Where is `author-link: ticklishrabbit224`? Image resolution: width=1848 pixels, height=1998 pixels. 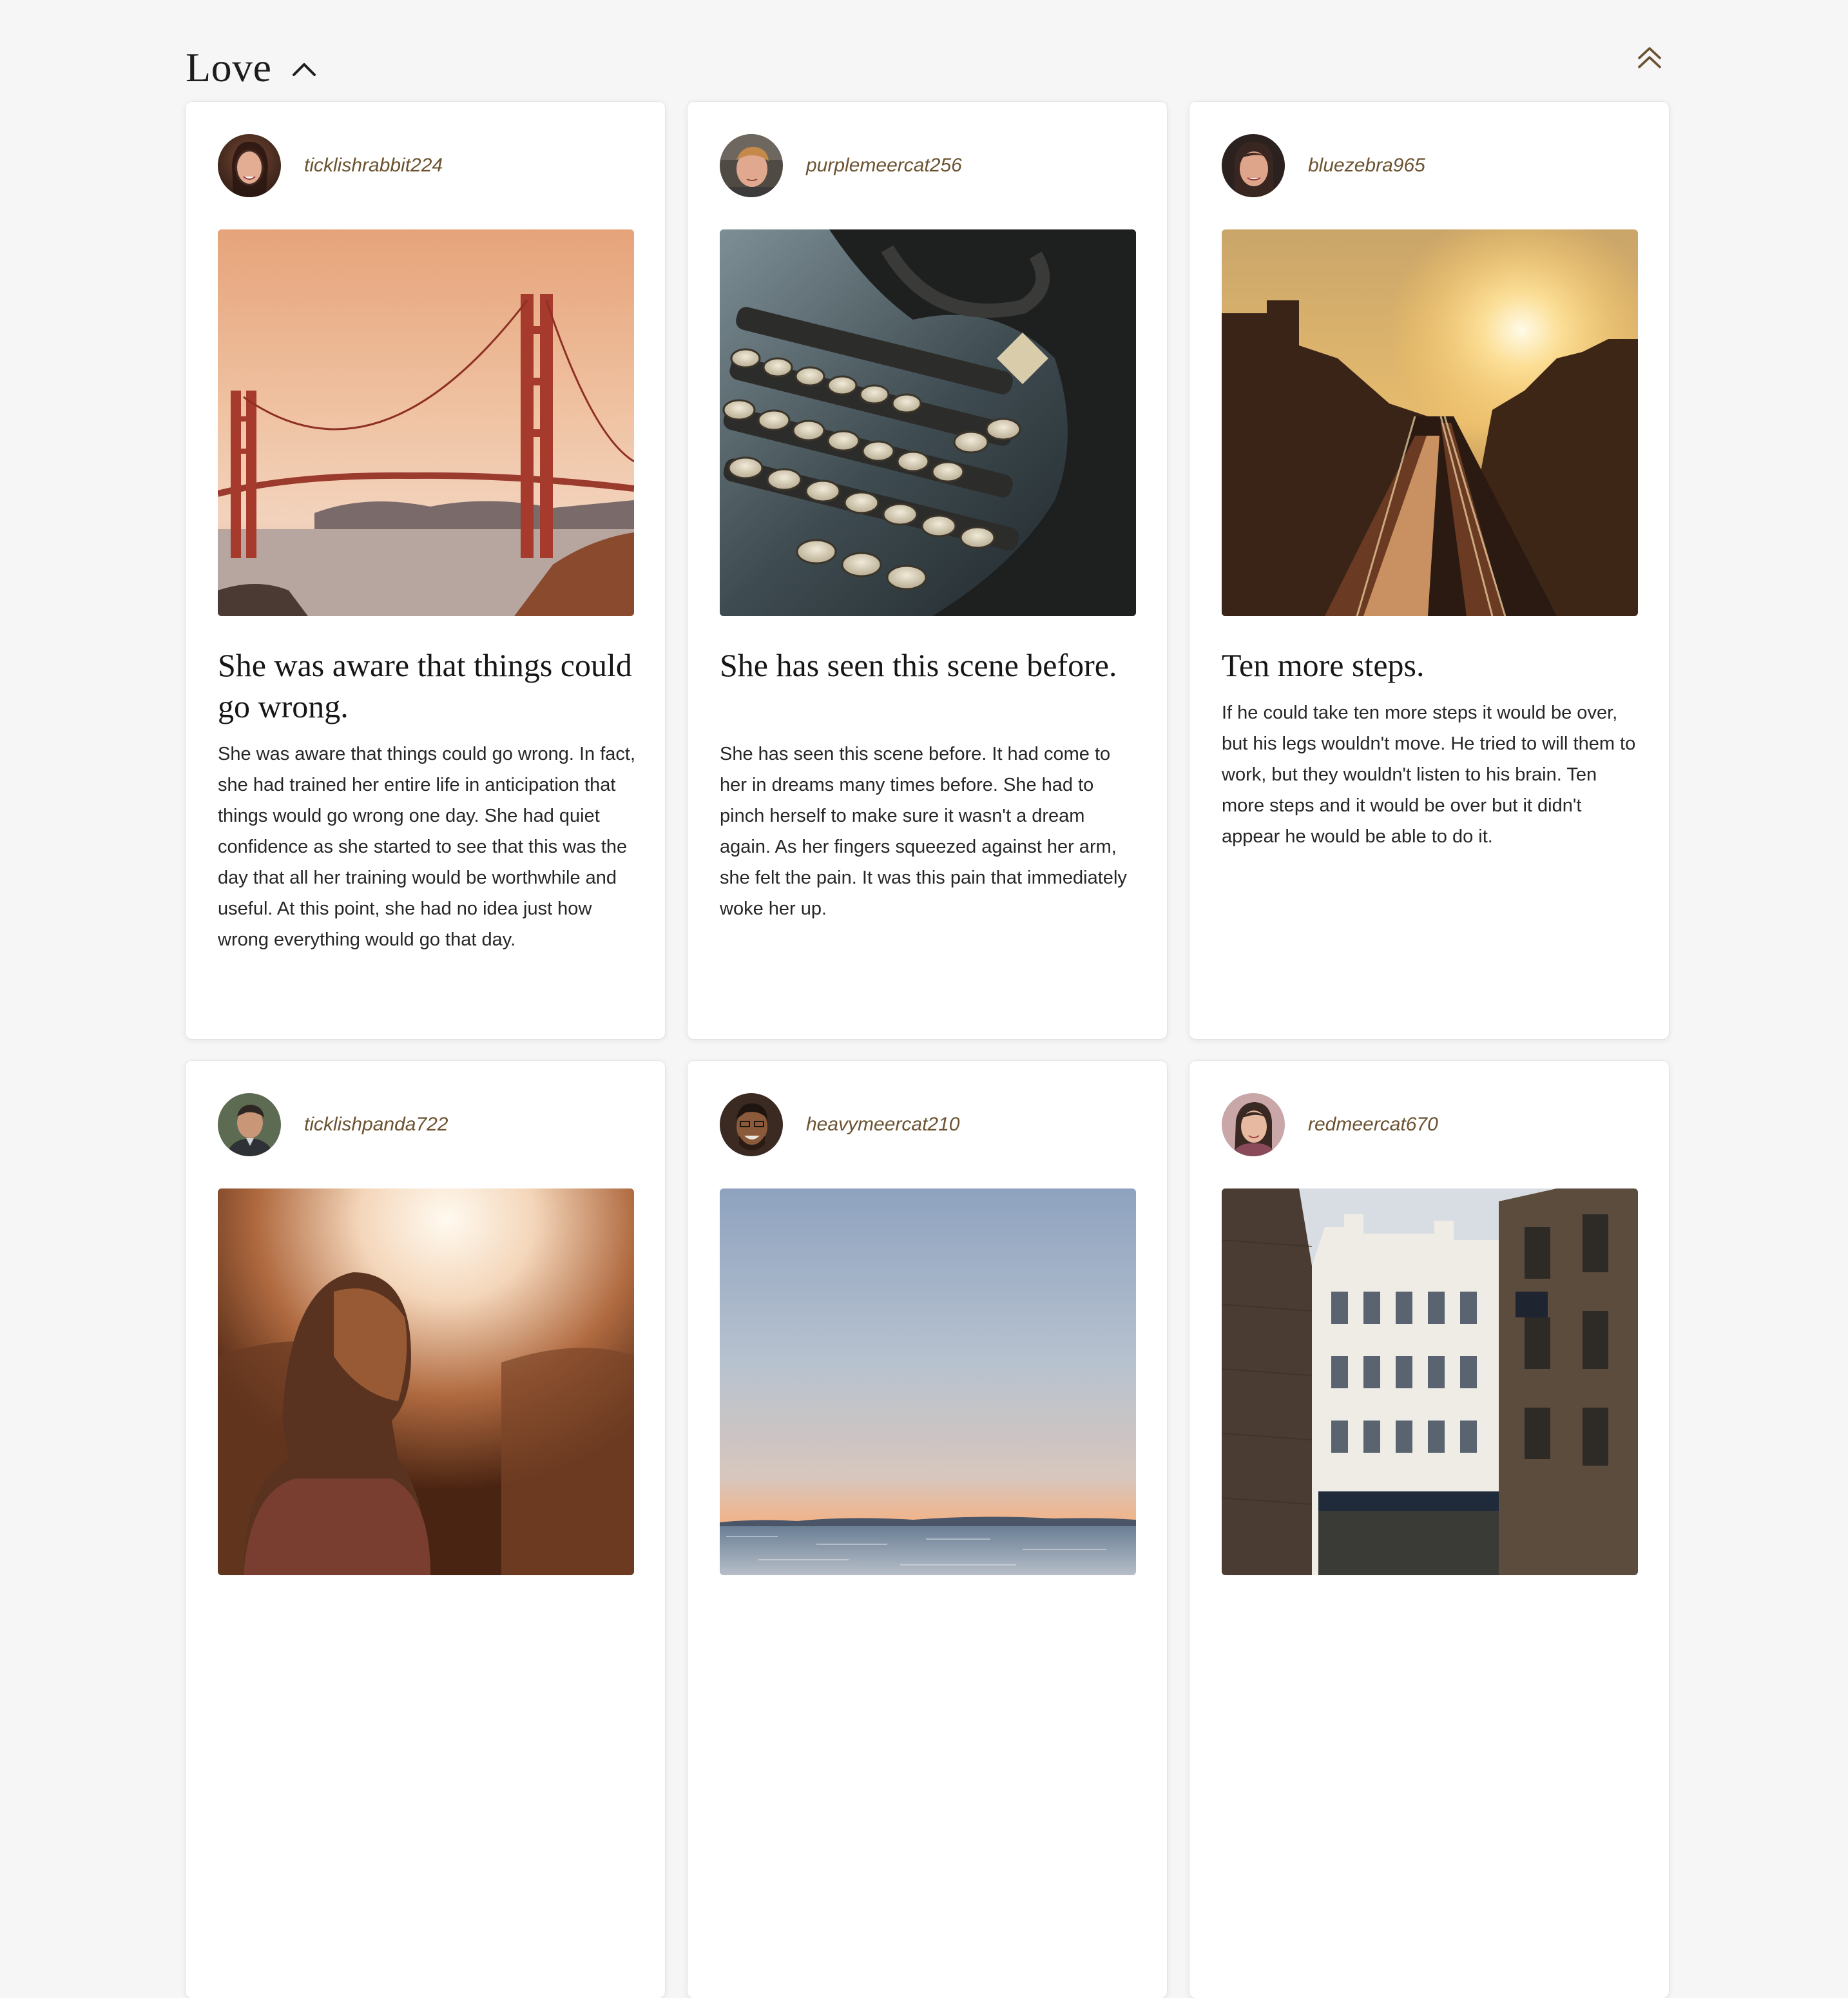
author-link: ticklishrabbit224 is located at coordinates (330, 165).